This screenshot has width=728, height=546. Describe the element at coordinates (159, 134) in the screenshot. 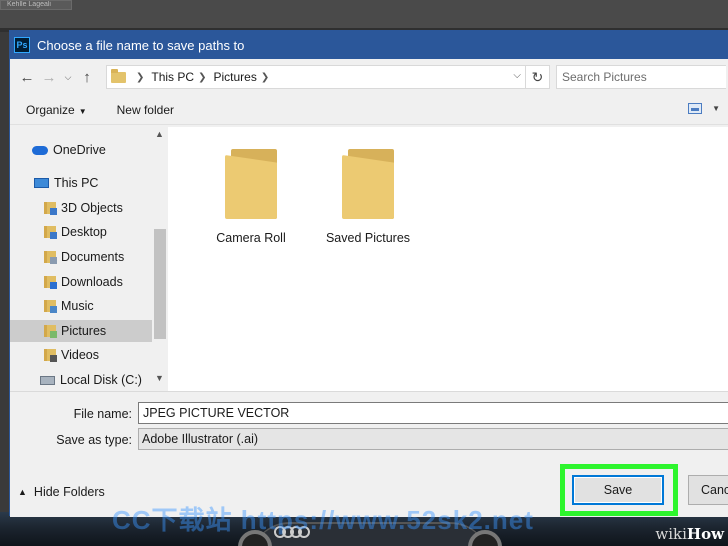

I see `scroll-up-icon: ▲` at that location.